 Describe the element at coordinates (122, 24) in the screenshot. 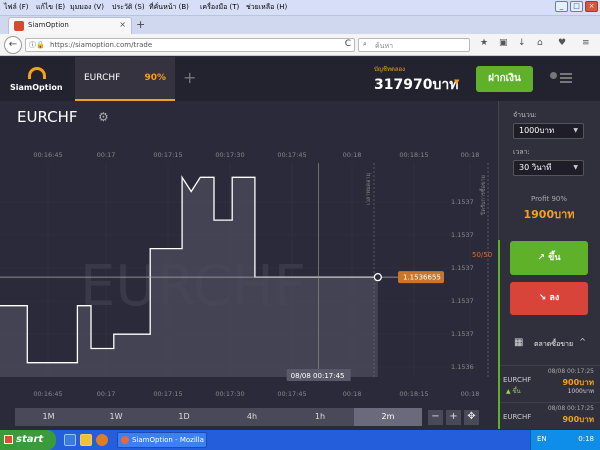

I see `tab-close-icon: ×` at that location.